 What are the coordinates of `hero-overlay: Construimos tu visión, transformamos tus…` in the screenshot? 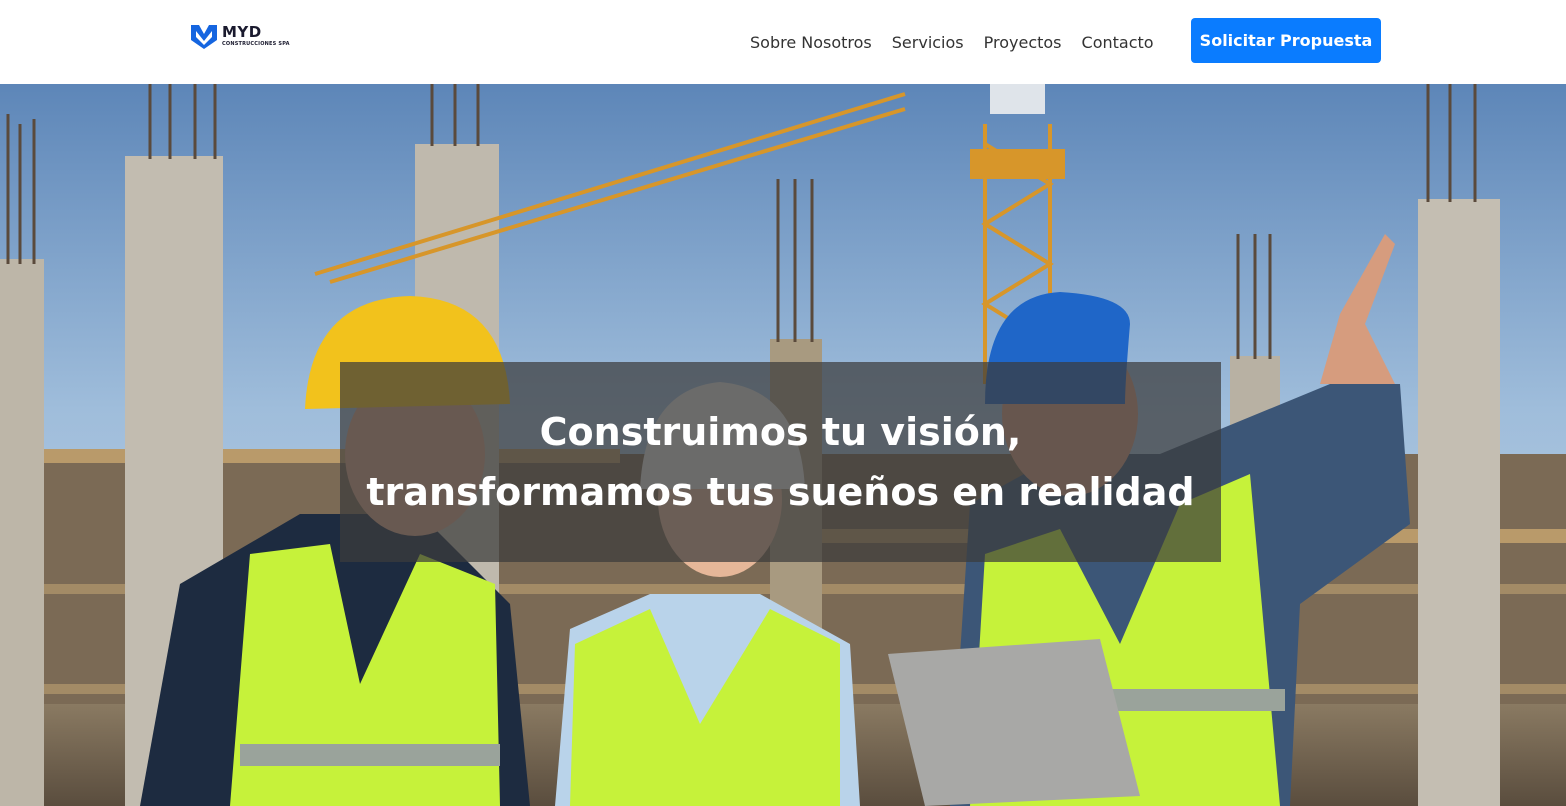 It's located at (780, 462).